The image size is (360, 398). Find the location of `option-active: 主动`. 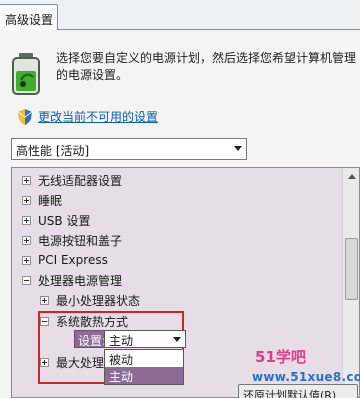

option-active: 主动 is located at coordinates (144, 375).